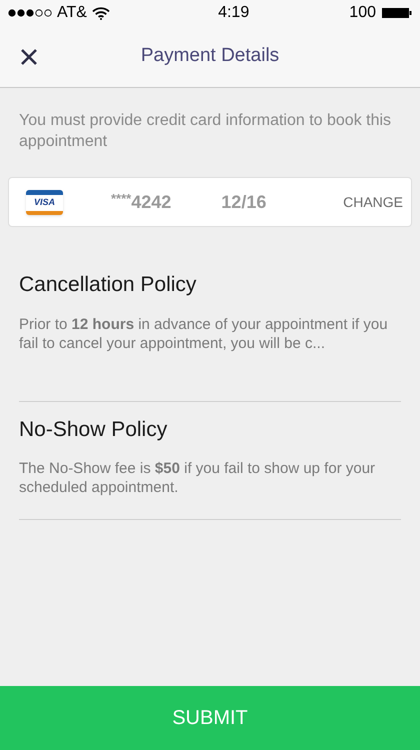 This screenshot has width=420, height=750. Describe the element at coordinates (141, 202) in the screenshot. I see `card-number: ****4242` at that location.